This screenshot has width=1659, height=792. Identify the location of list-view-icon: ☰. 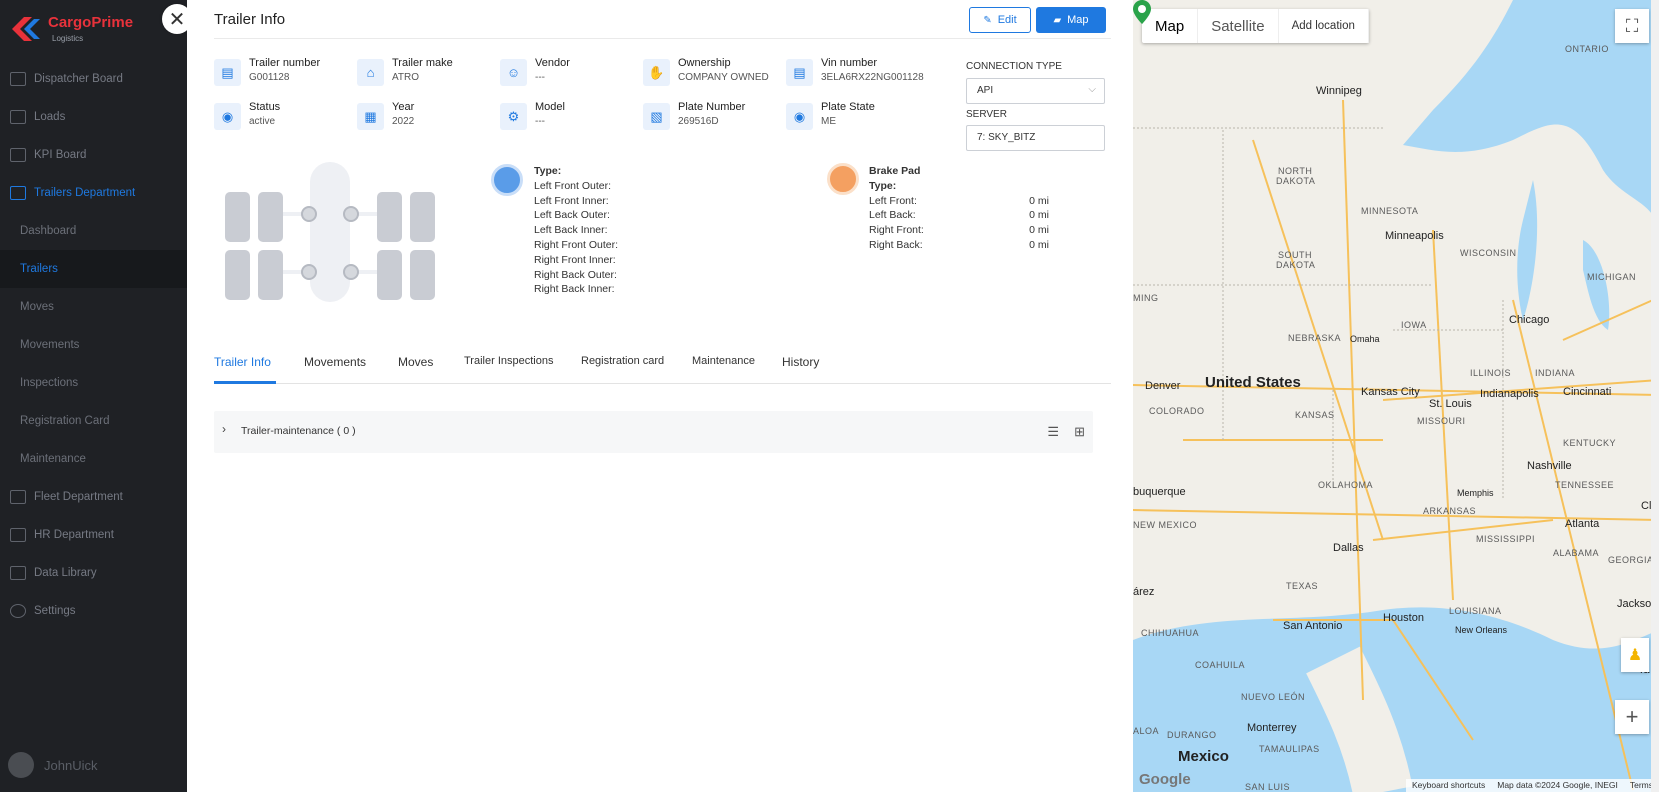
(1053, 432).